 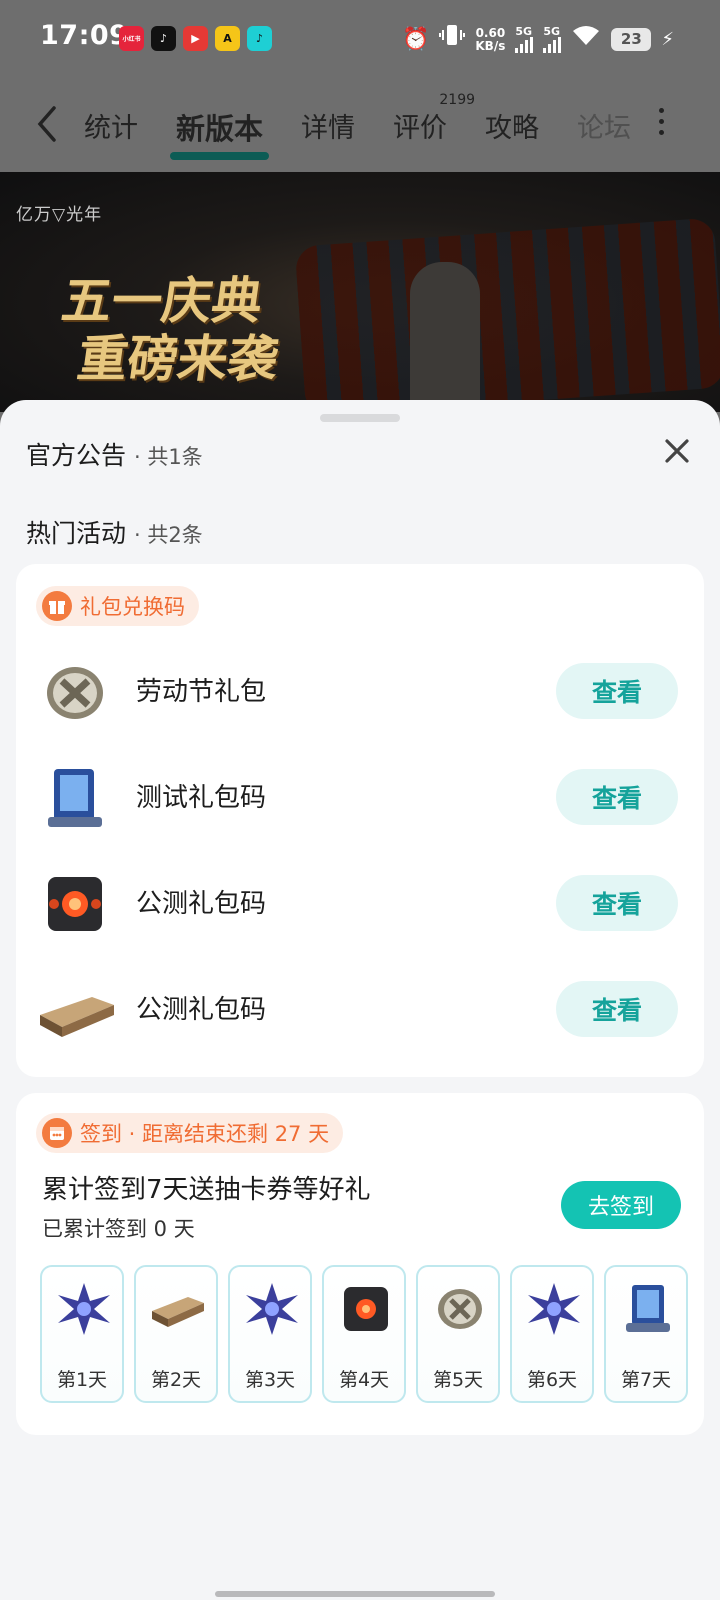 What do you see at coordinates (661, 121) in the screenshot?
I see `more-options-icon` at bounding box center [661, 121].